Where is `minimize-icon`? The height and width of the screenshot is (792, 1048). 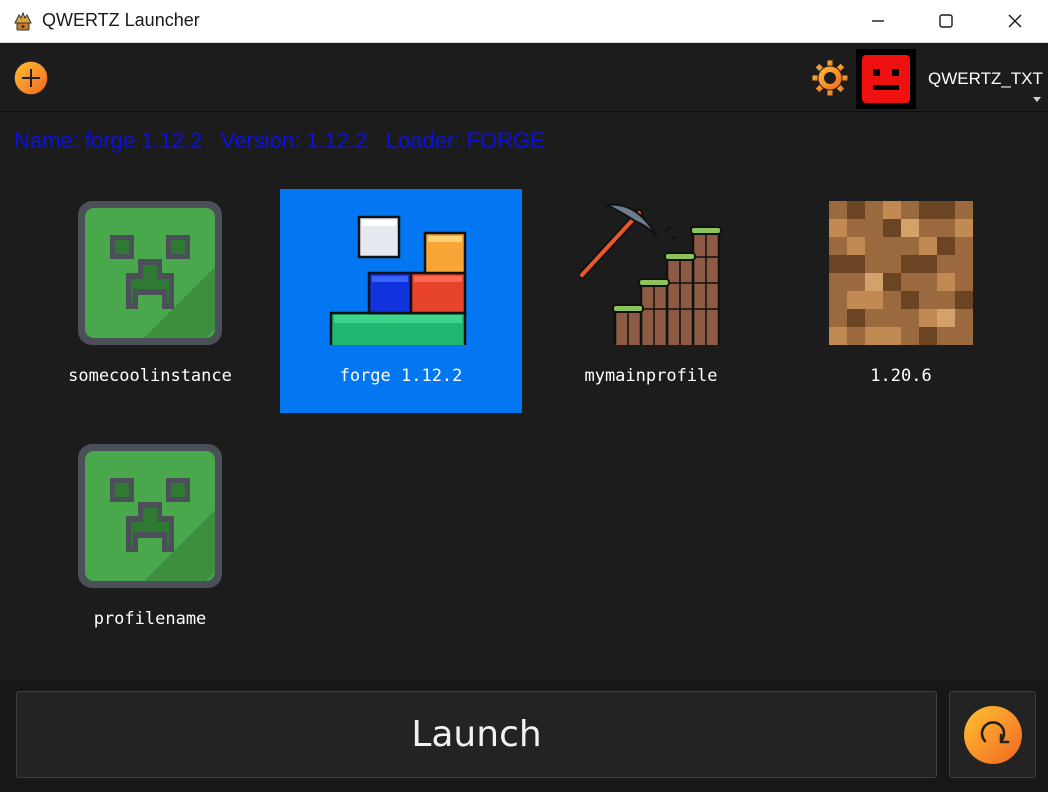 minimize-icon is located at coordinates (878, 21).